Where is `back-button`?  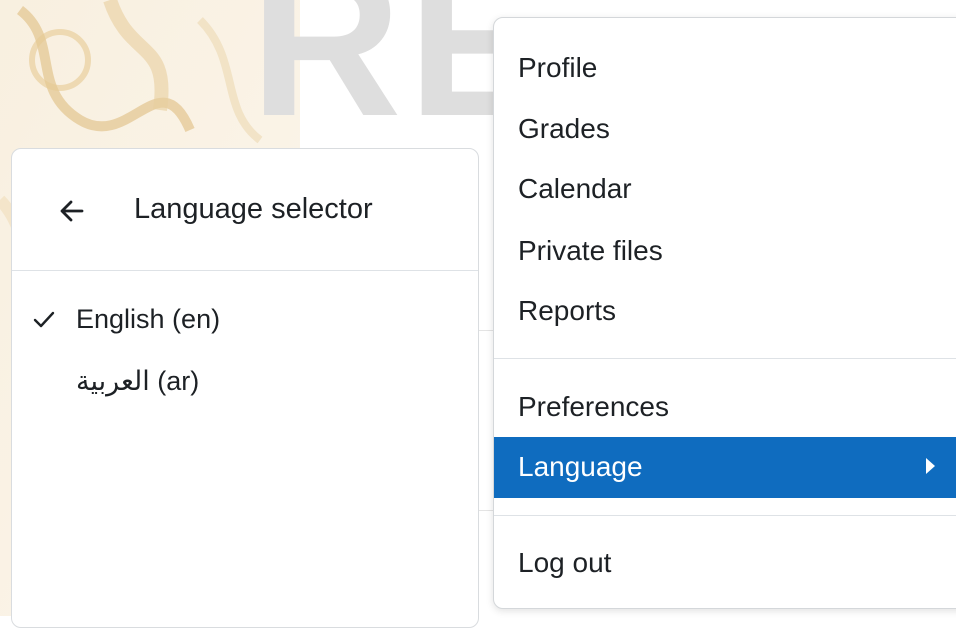 back-button is located at coordinates (72, 211).